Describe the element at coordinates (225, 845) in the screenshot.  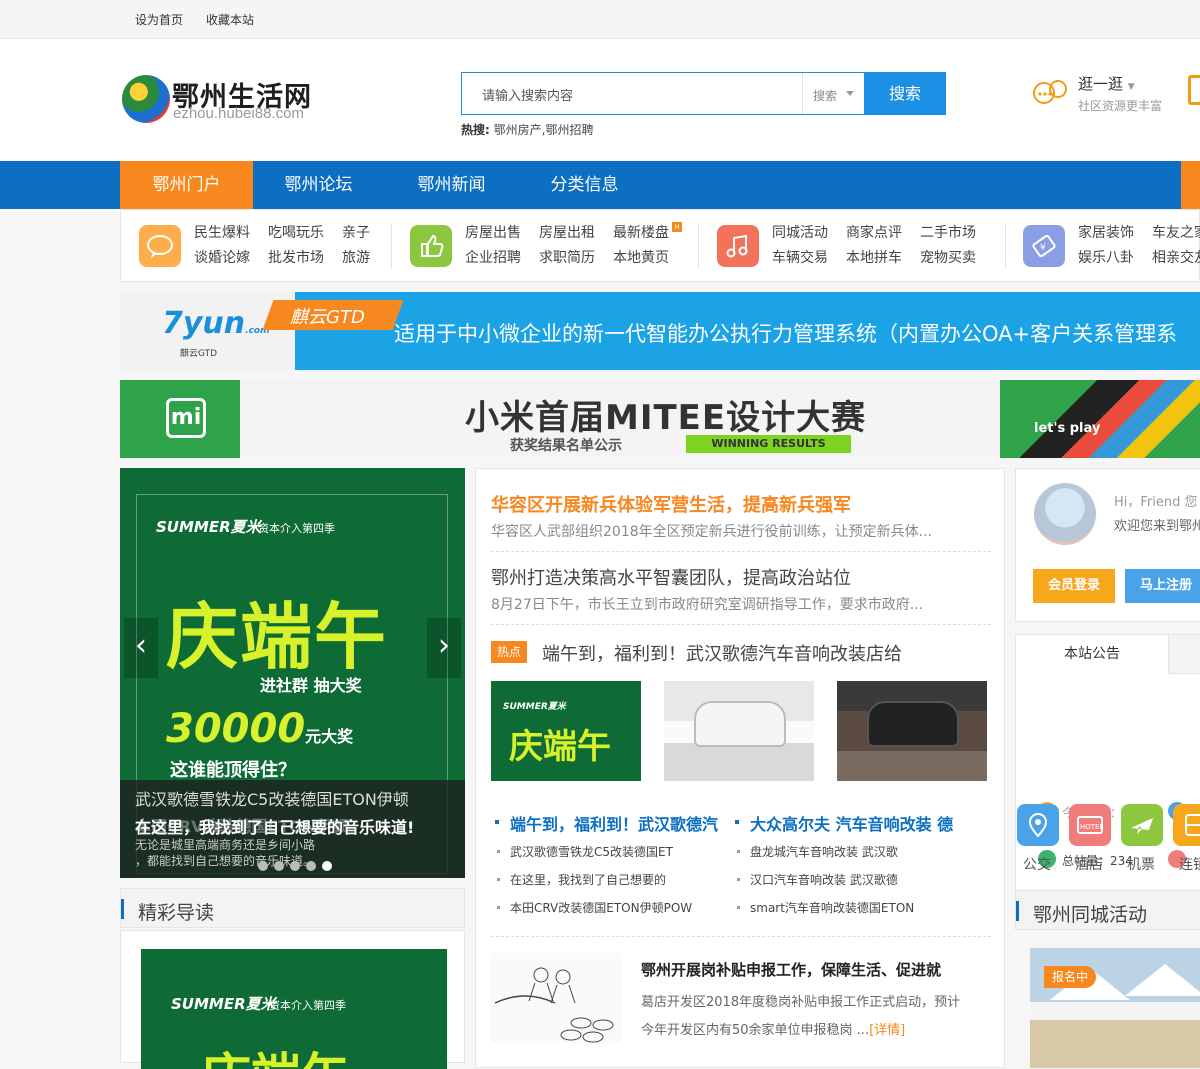
I see `slider-caption-desc: 无论是城里高端商务还是乡间小路` at that location.